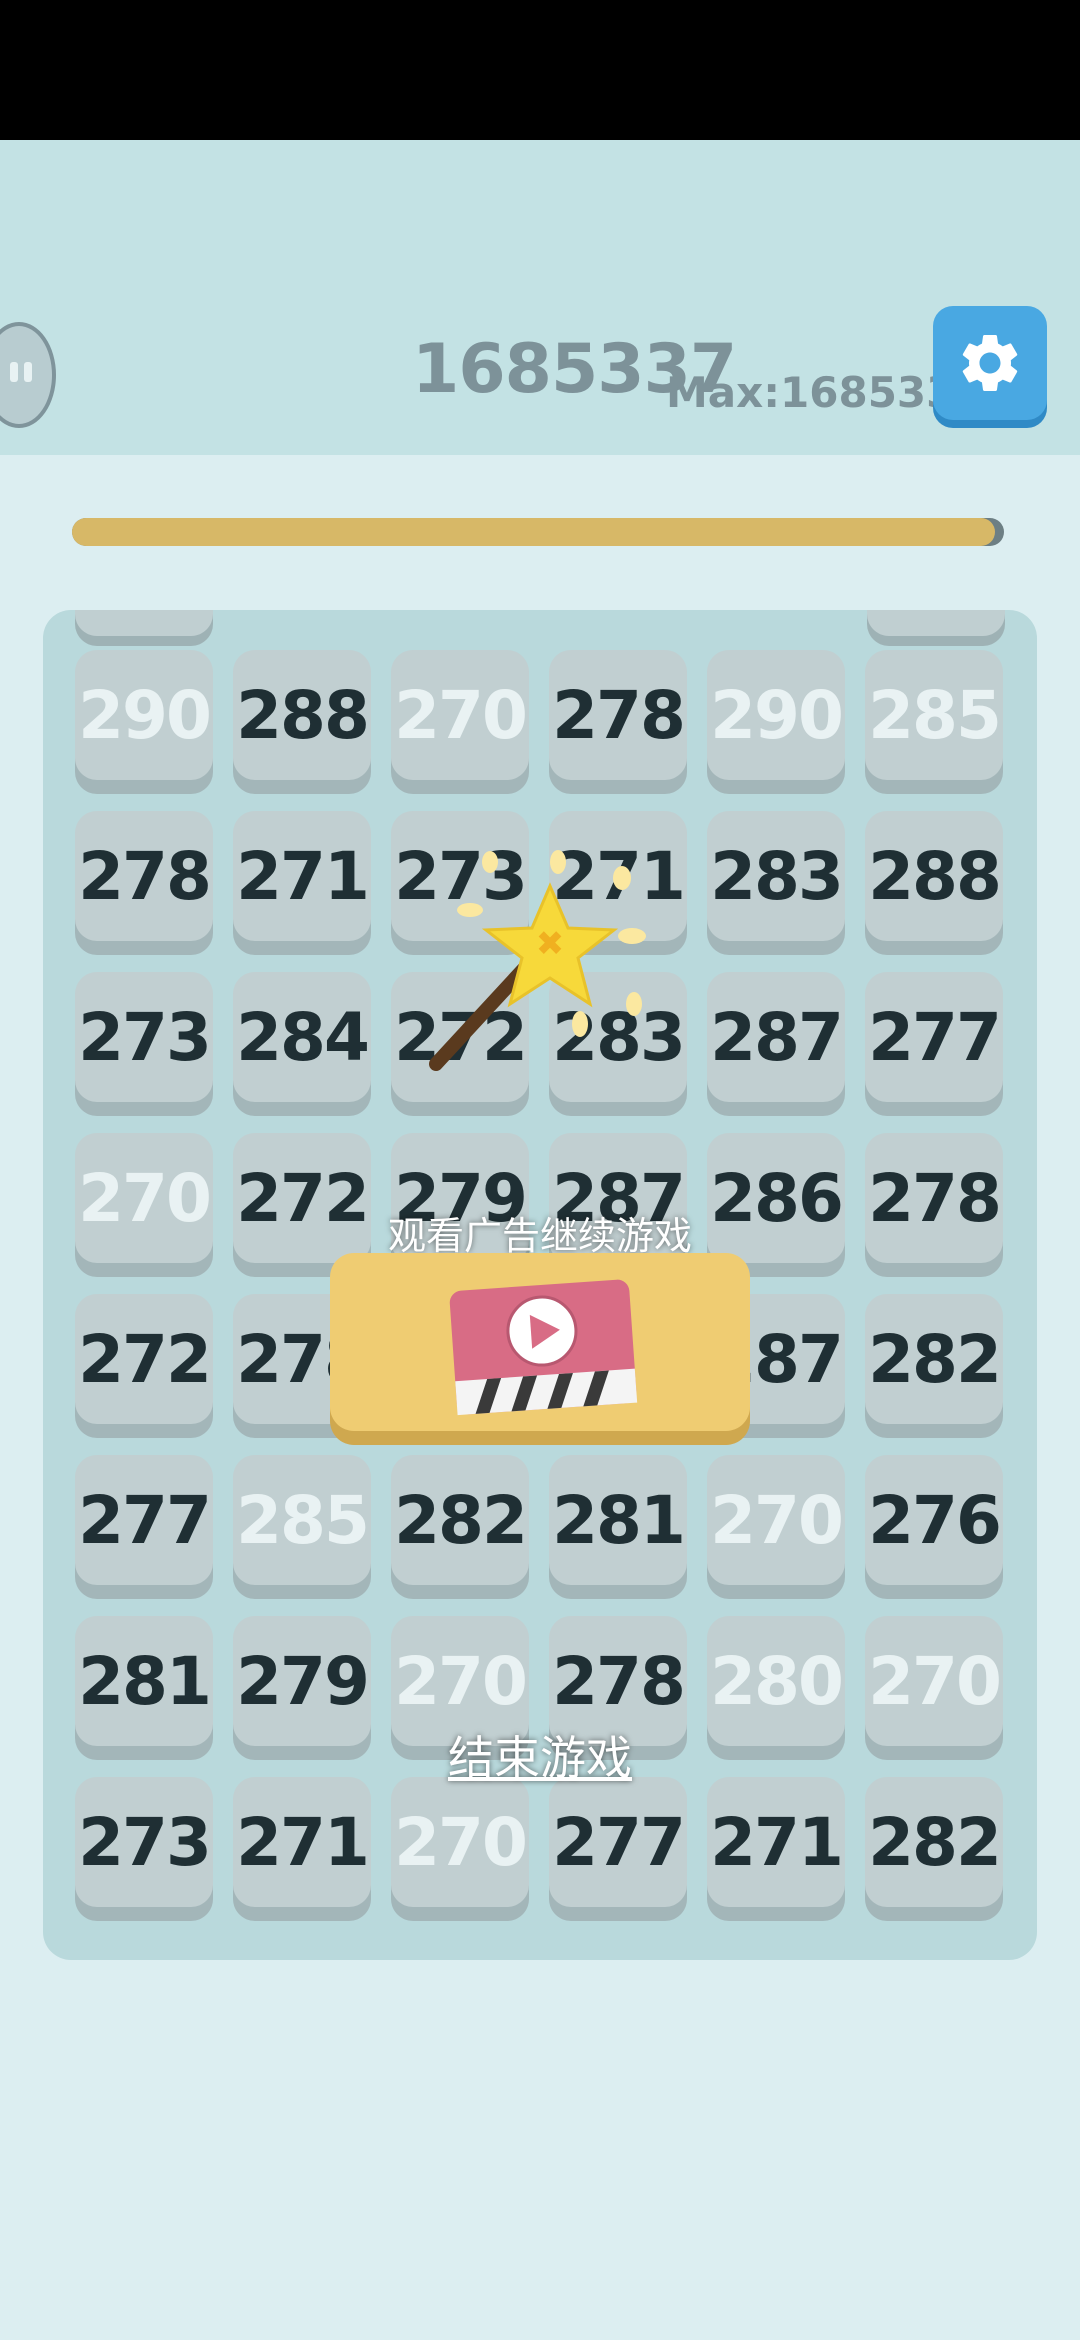 The width and height of the screenshot is (1080, 2340). Describe the element at coordinates (776, 876) in the screenshot. I see `number-tile: 283` at that location.